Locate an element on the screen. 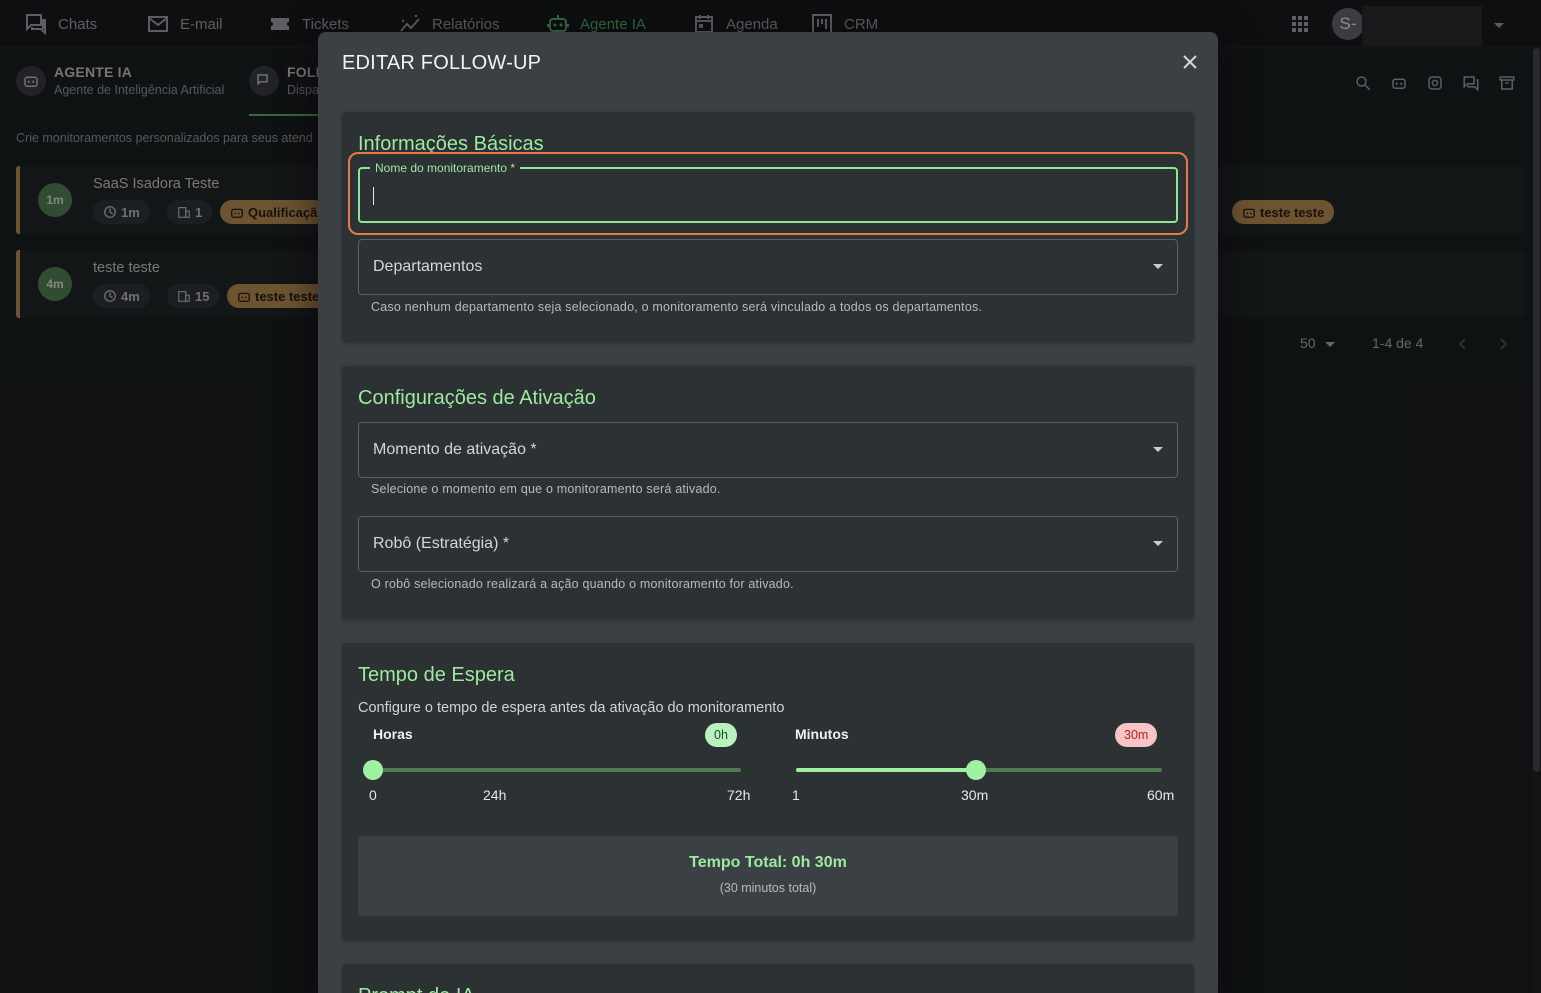 The height and width of the screenshot is (993, 1541). total-time-title: Tempo Total: 0h 30m is located at coordinates (768, 862).